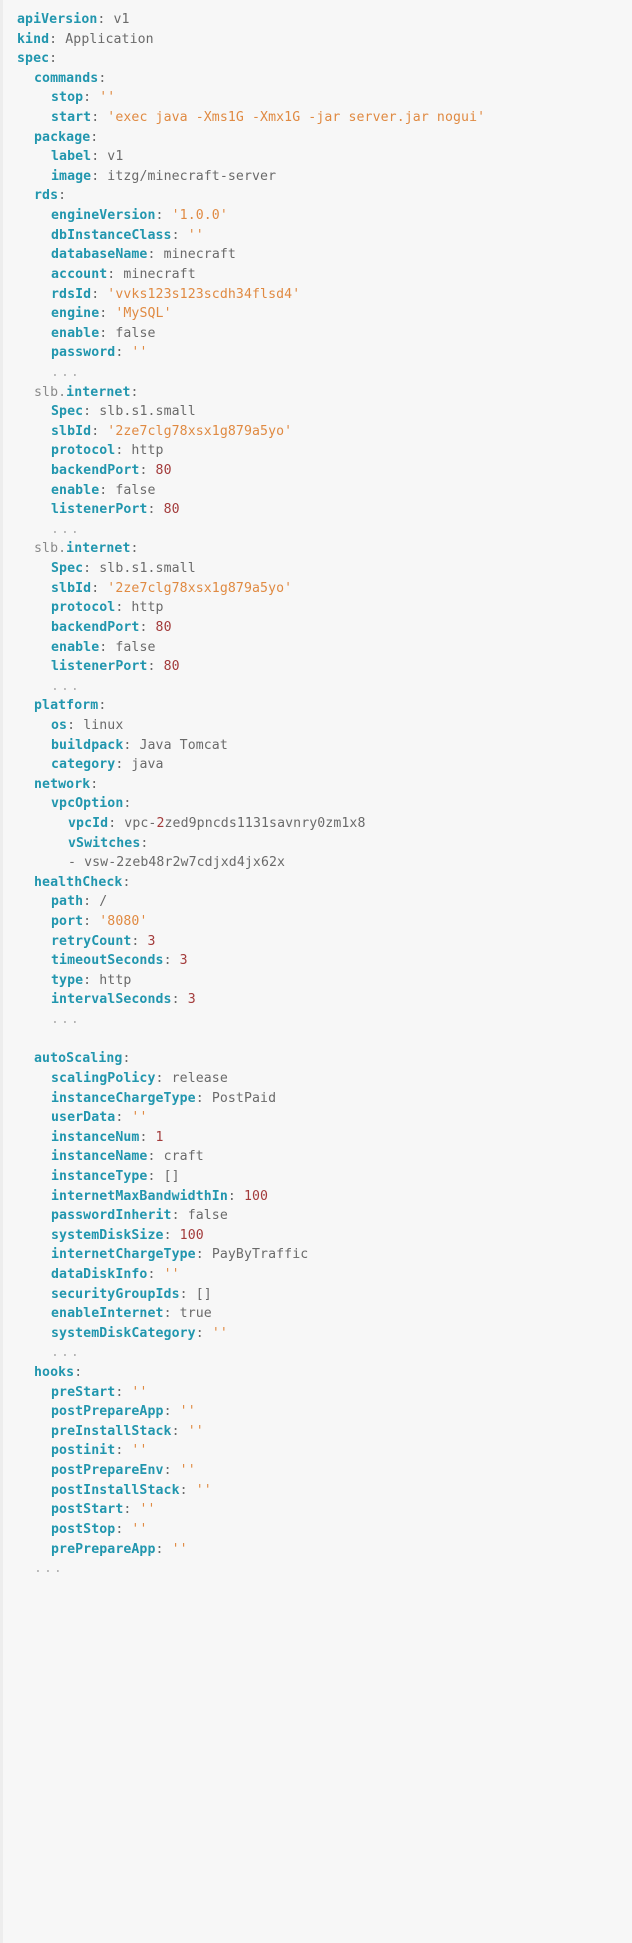  I want to click on yaml-line: passwordInherit: false, so click(317, 1216).